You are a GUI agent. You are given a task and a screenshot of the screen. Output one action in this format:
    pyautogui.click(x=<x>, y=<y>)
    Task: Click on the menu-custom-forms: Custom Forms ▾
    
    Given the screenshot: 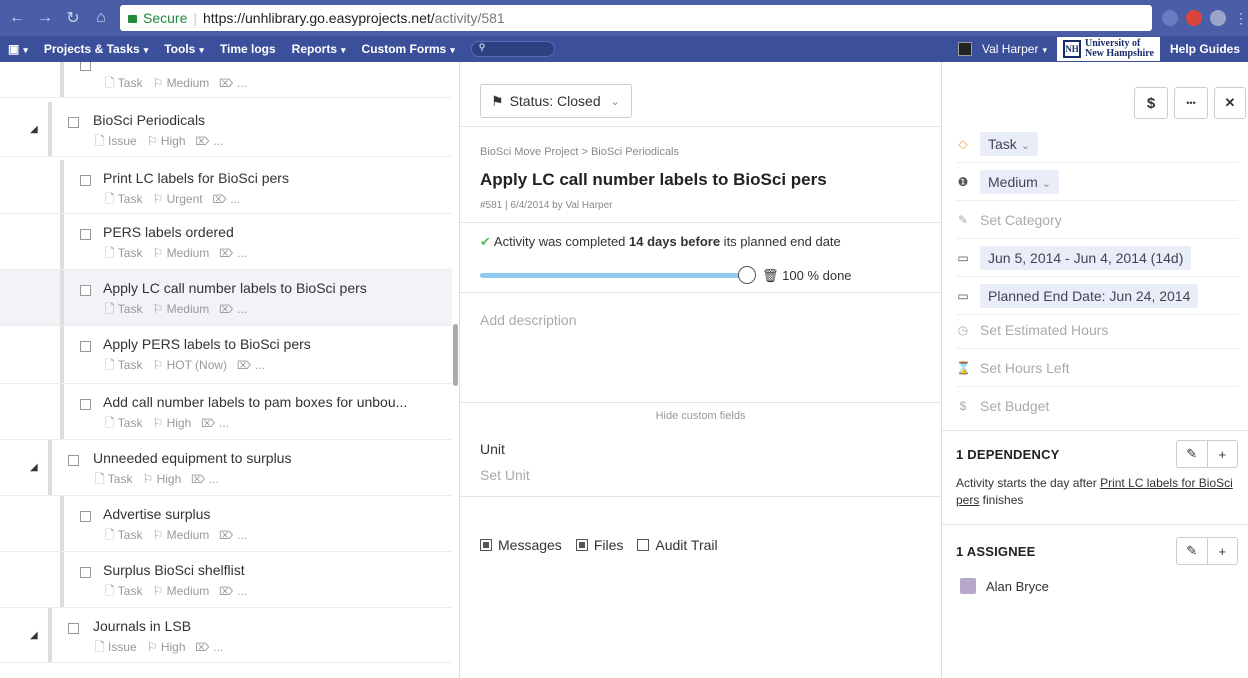 What is the action you would take?
    pyautogui.click(x=408, y=49)
    